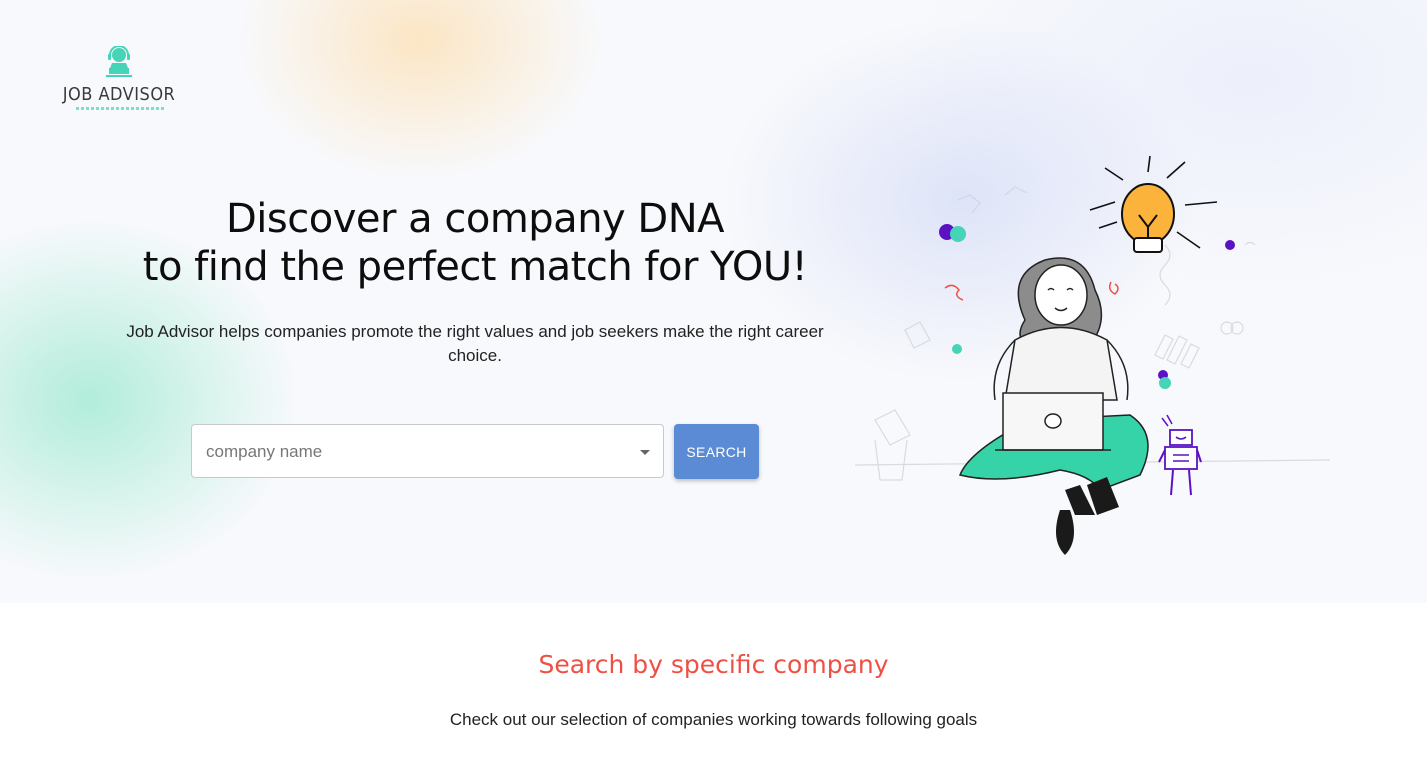  What do you see at coordinates (119, 61) in the screenshot?
I see `headset-person-icon` at bounding box center [119, 61].